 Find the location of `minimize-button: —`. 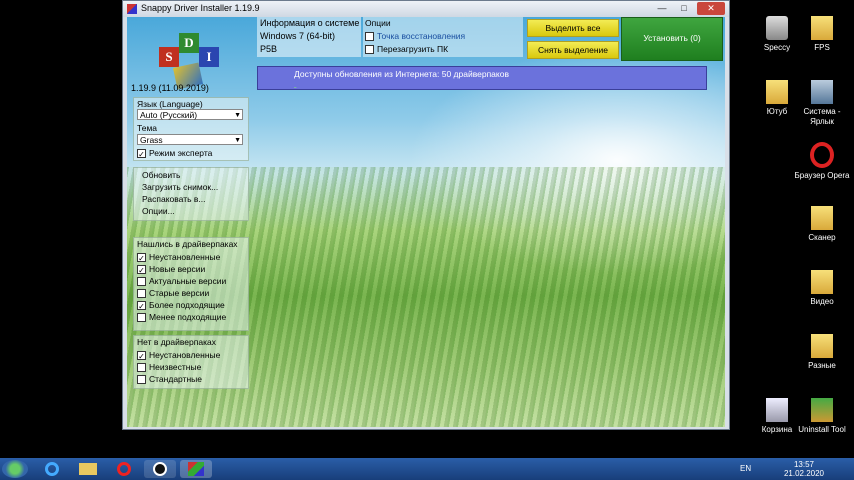

minimize-button: — is located at coordinates (662, 8).